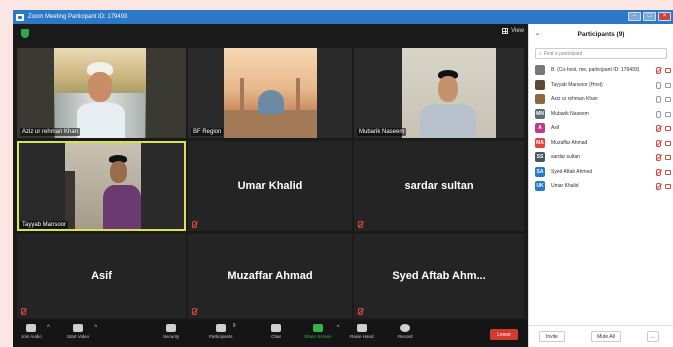 Image resolution: width=673 pixels, height=347 pixels. What do you see at coordinates (569, 142) in the screenshot?
I see `participant-name: Muzaffar Ahmad` at bounding box center [569, 142].